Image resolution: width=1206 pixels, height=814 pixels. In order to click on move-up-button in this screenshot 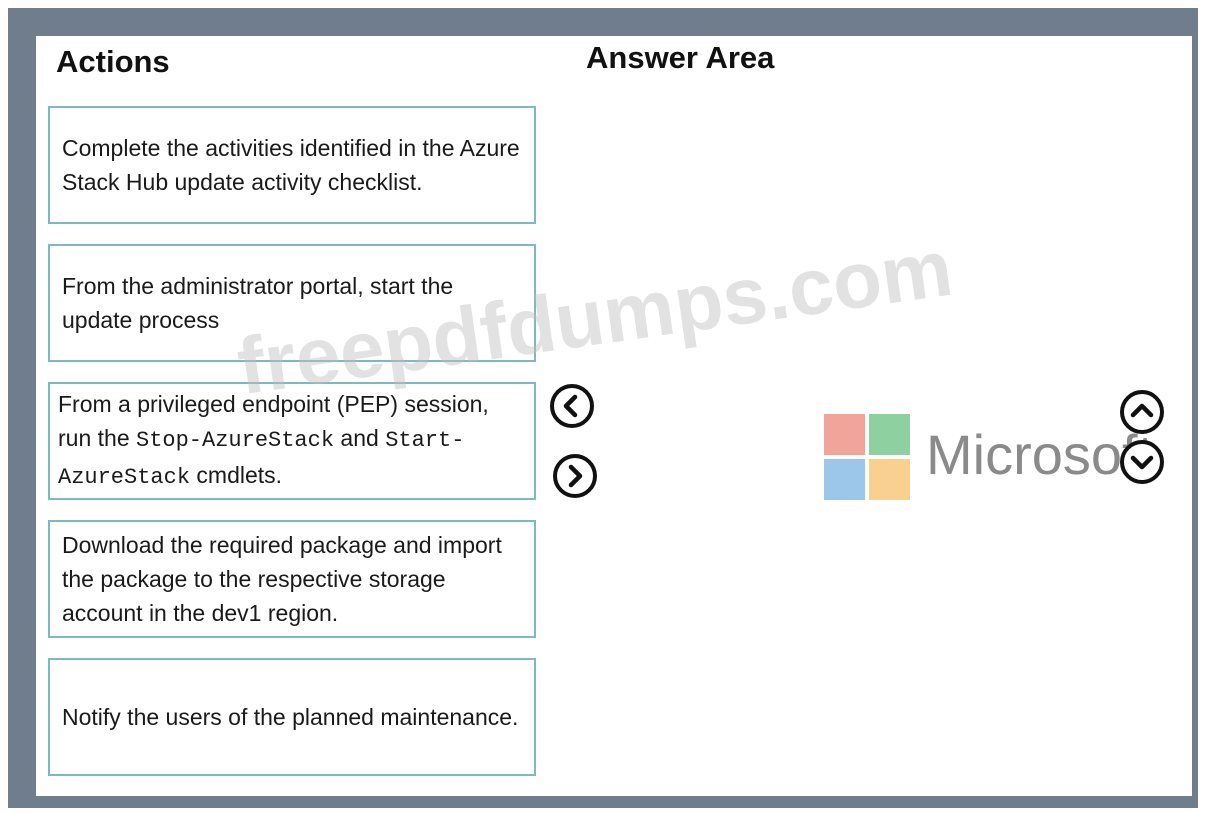, I will do `click(1142, 412)`.